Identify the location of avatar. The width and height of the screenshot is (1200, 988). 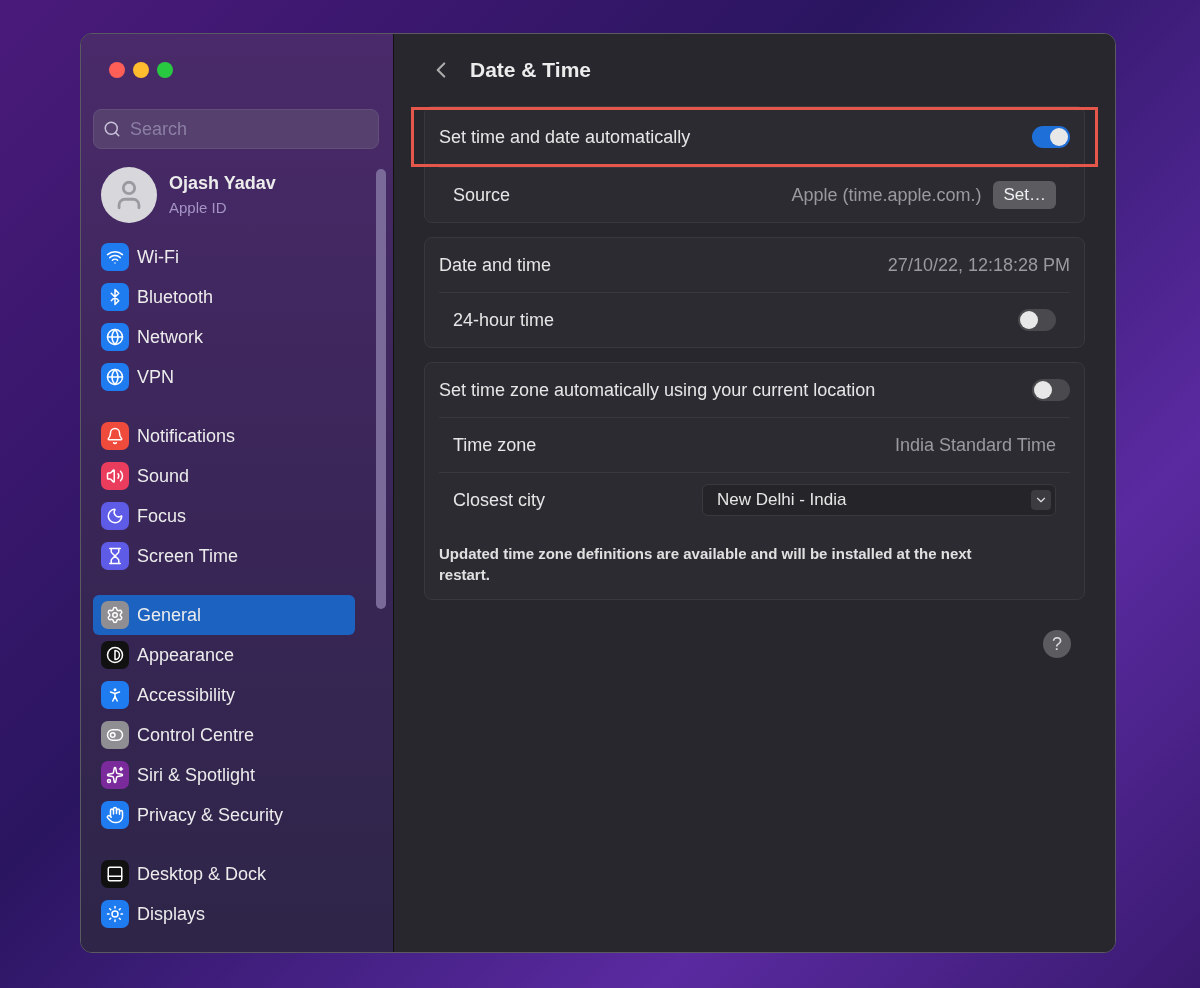
(129, 195).